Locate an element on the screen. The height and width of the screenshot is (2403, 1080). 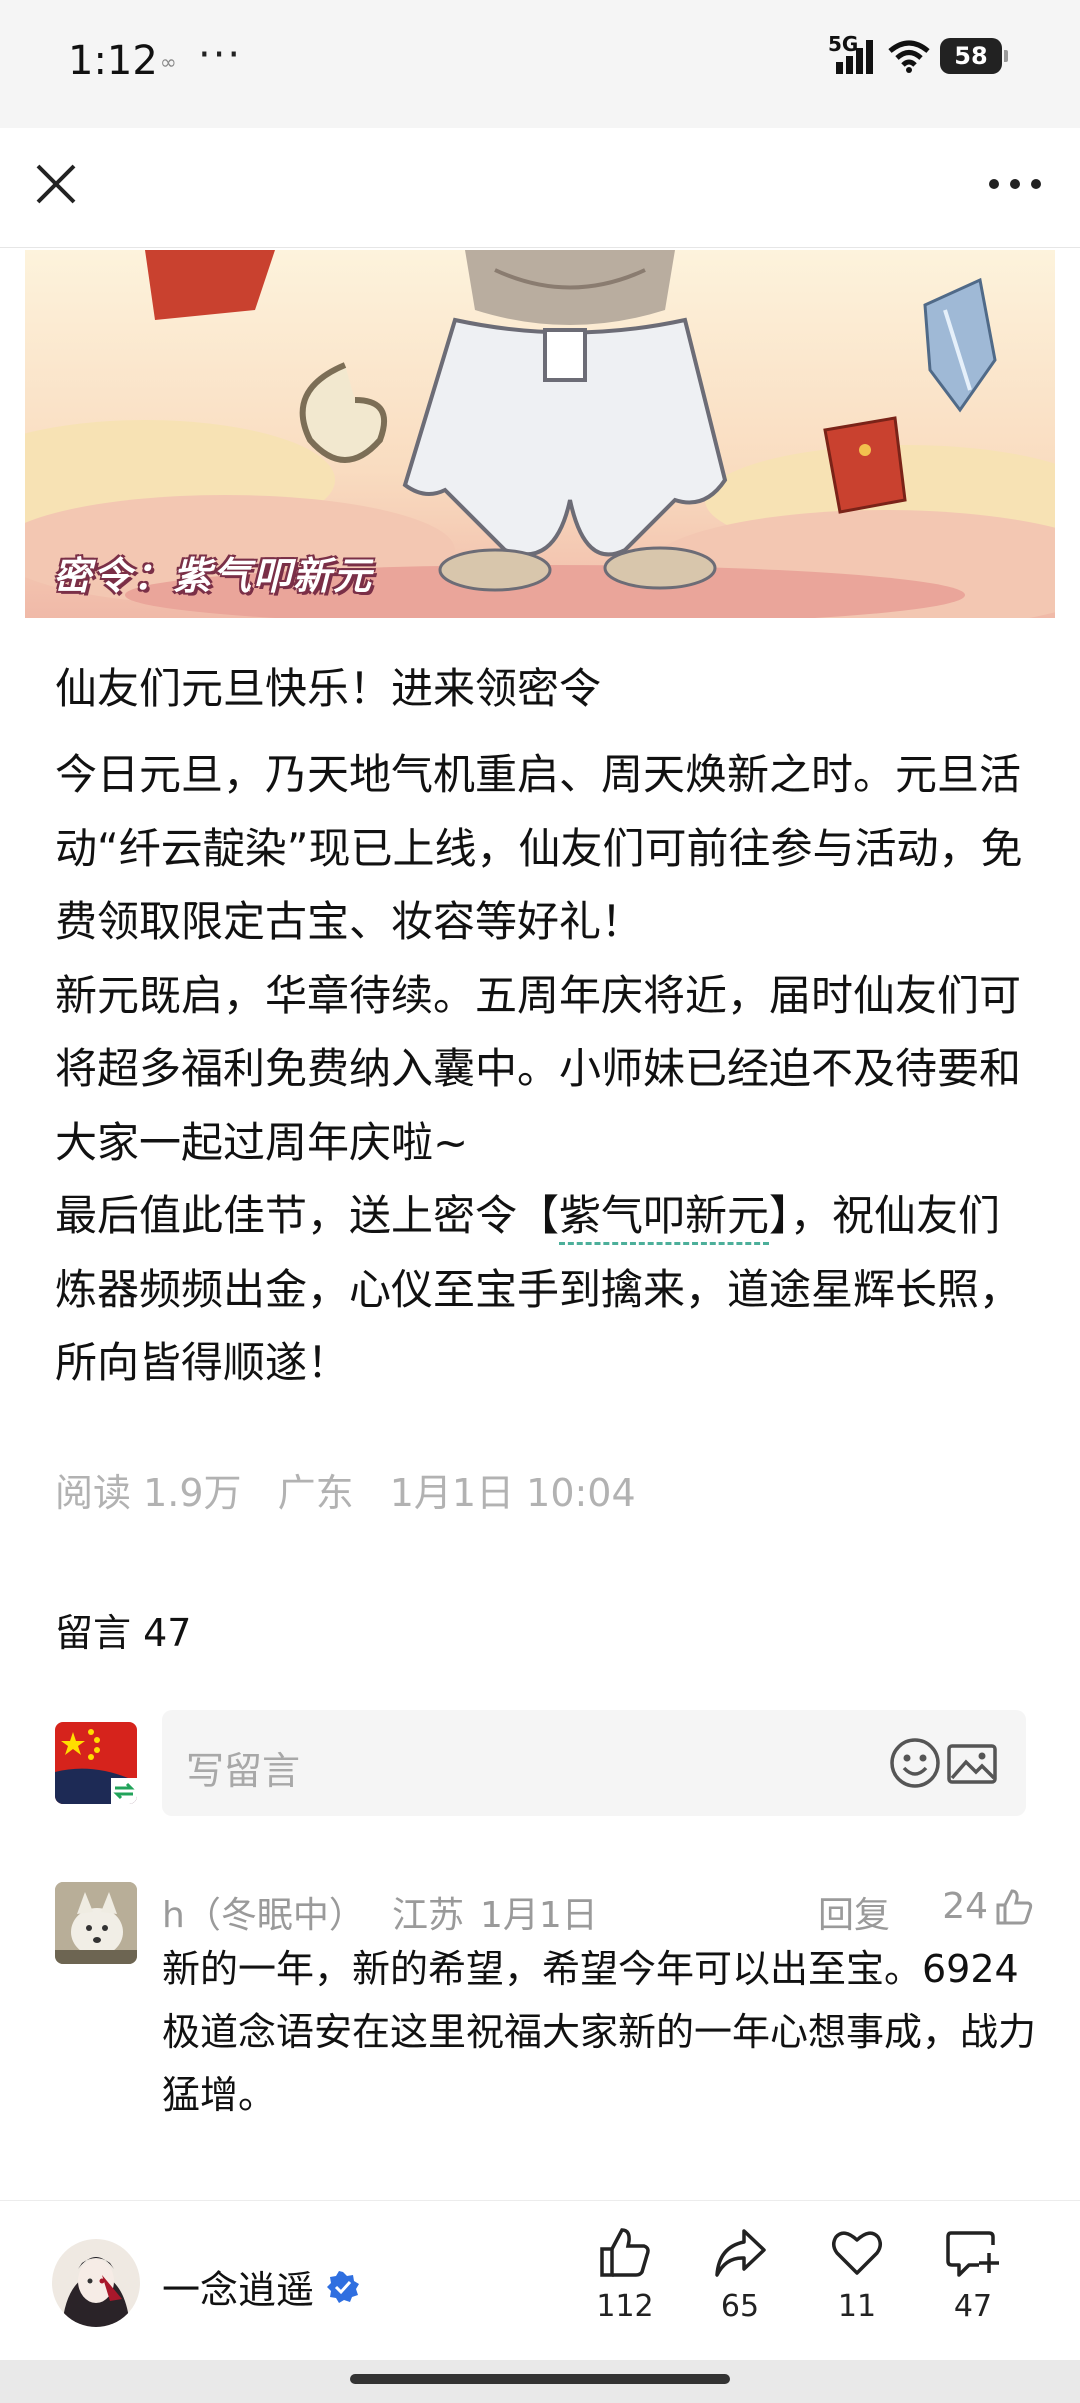
publish-datetime: 1月1日 10:04 is located at coordinates (512, 1493).